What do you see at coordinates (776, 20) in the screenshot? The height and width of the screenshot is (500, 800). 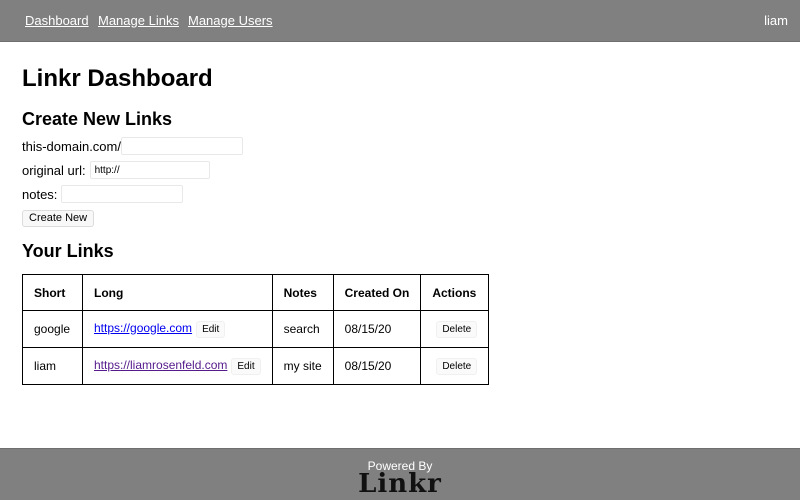 I see `current-user-name: liam` at bounding box center [776, 20].